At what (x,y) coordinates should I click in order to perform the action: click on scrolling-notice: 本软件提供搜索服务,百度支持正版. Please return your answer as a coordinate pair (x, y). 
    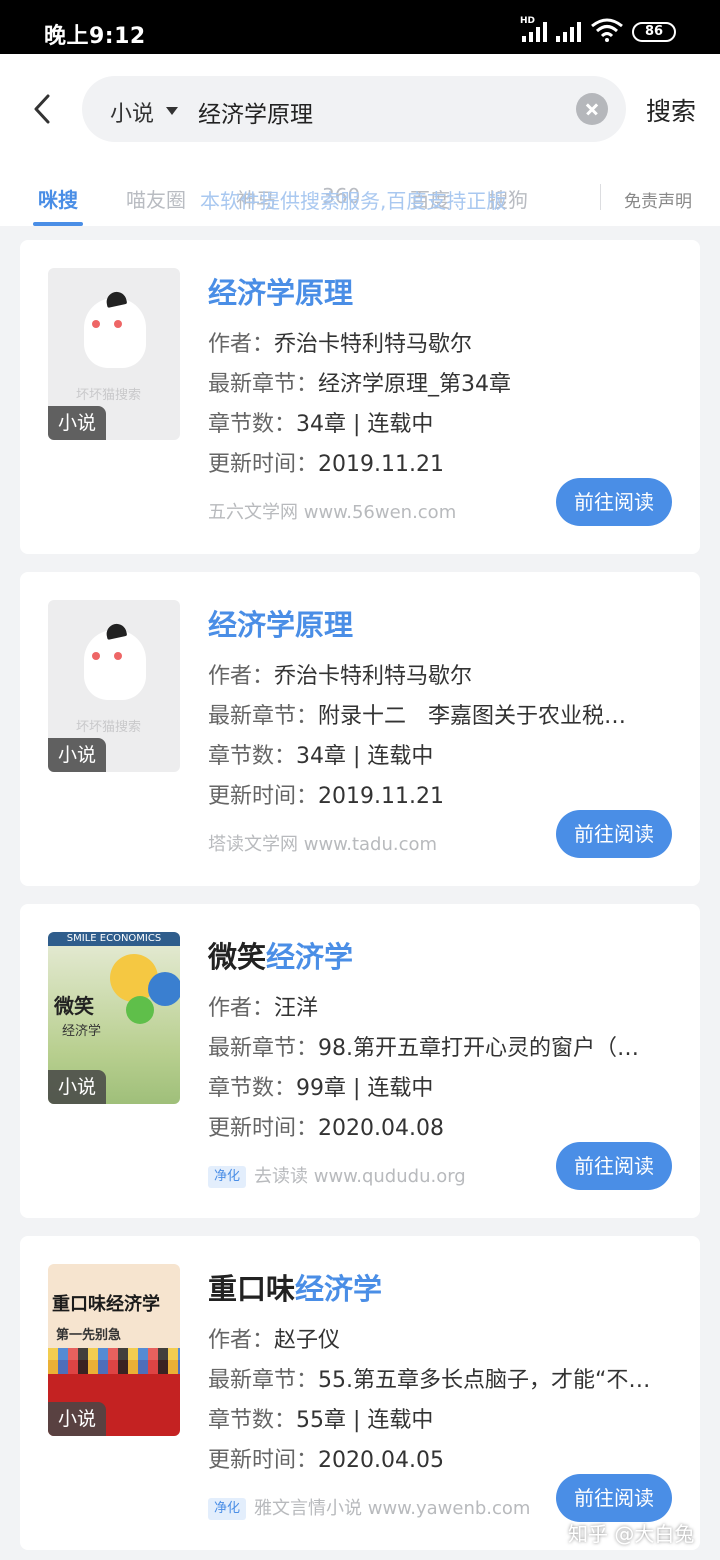
    Looking at the image, I should click on (353, 201).